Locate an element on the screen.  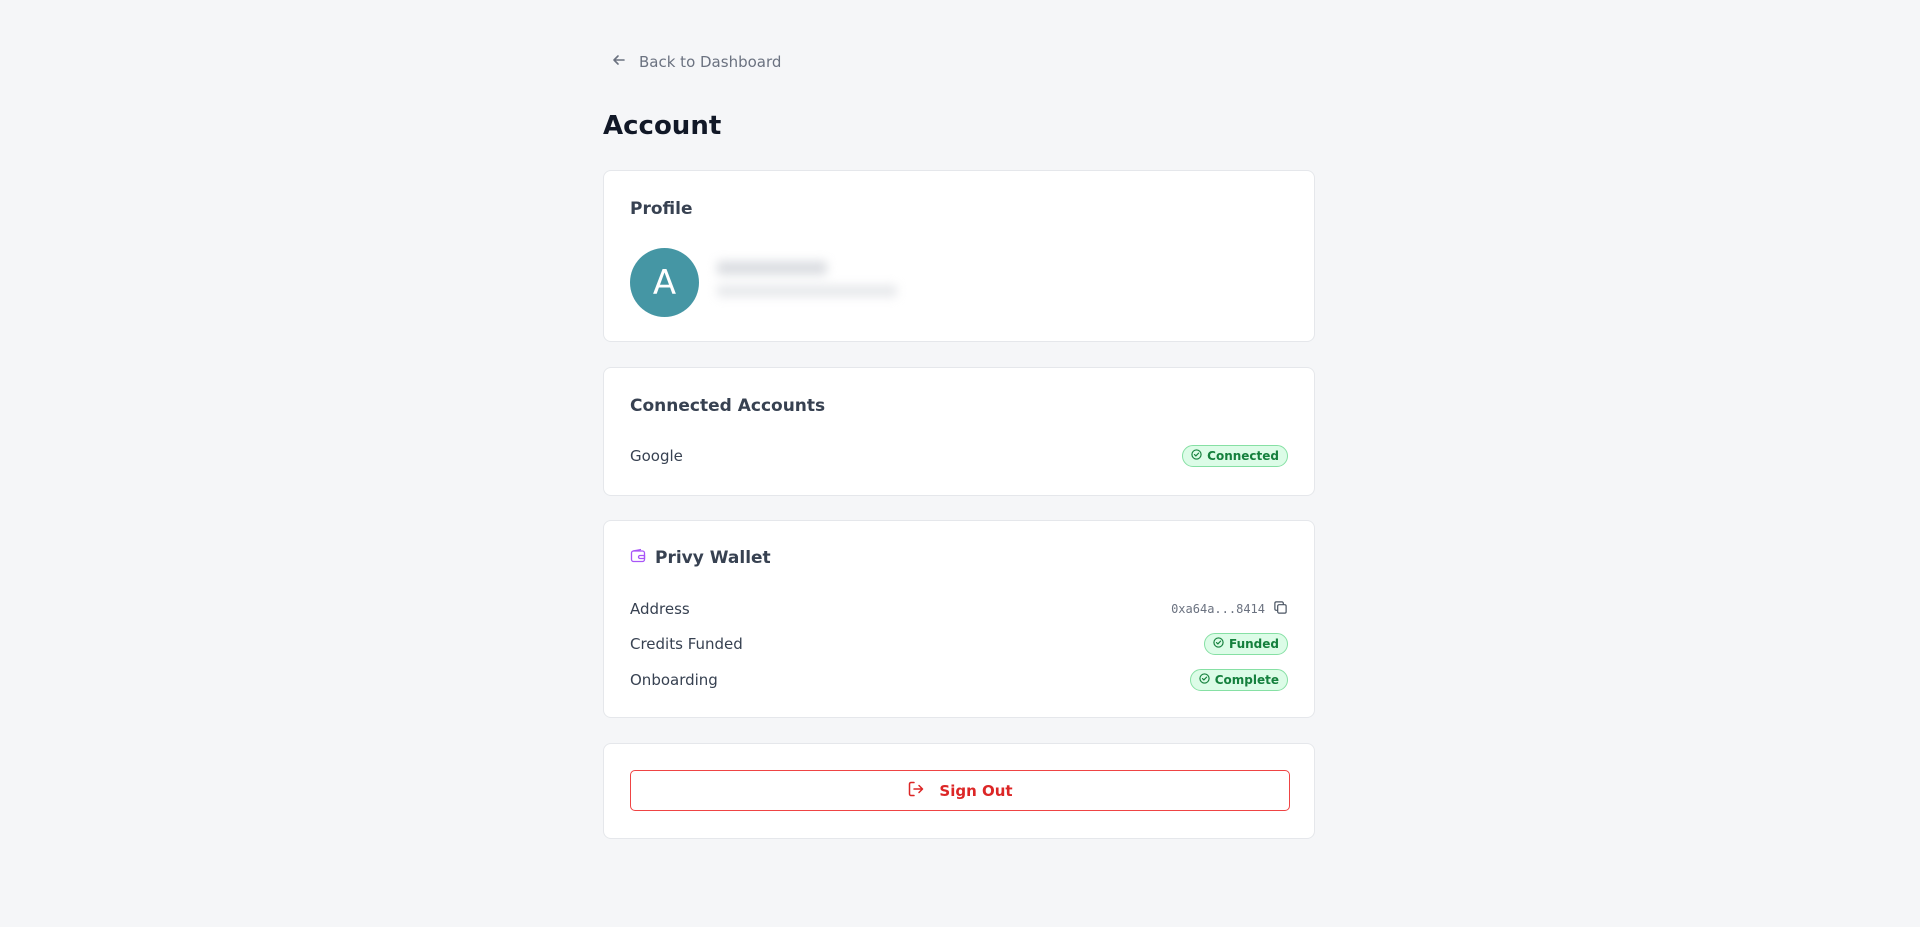
sign-out-card: Sign Out is located at coordinates (959, 791).